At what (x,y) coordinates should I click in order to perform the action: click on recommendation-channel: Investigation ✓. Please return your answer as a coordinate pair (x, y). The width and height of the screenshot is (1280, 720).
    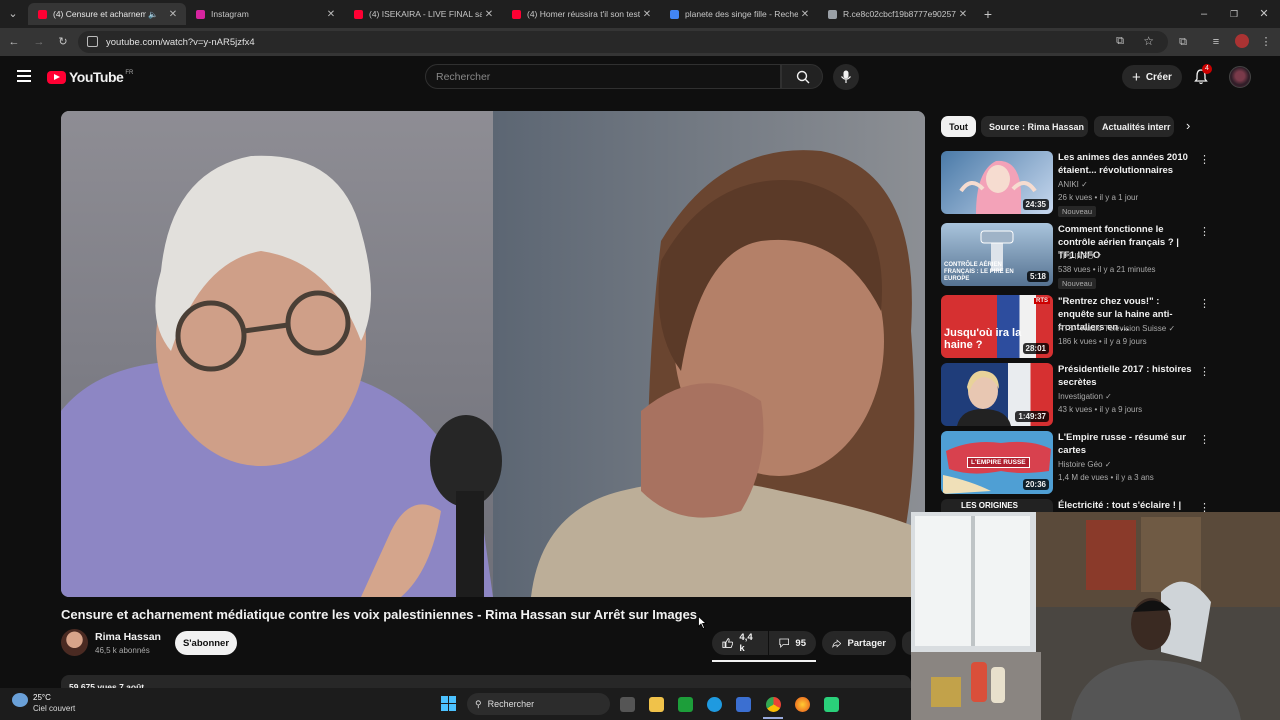
    Looking at the image, I should click on (1085, 396).